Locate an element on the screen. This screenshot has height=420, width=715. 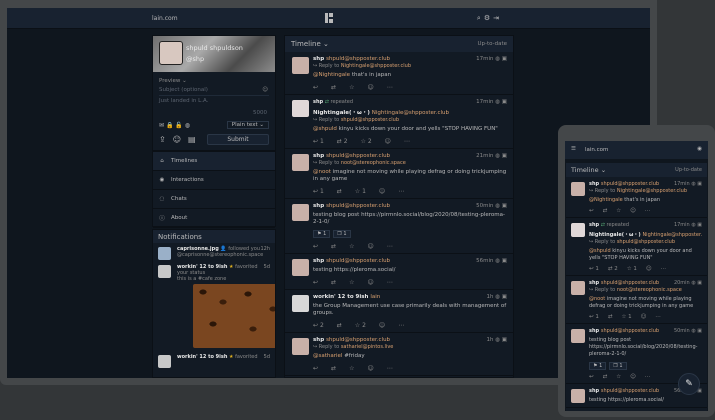
reply-to: ↪ Reply to shpuld@shpposter.club is located at coordinates (410, 120).